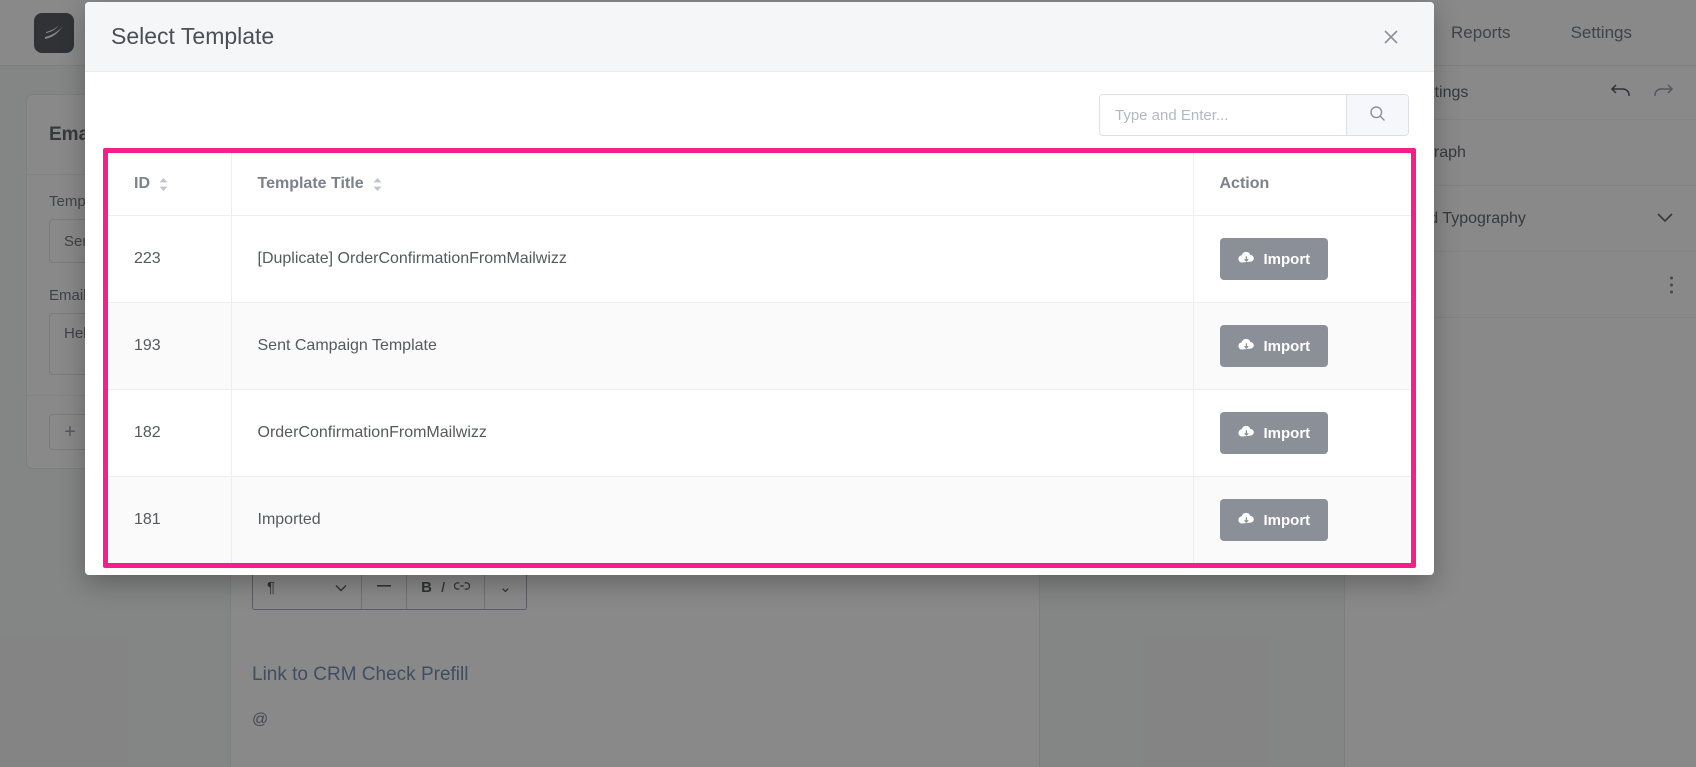  What do you see at coordinates (1223, 115) in the screenshot?
I see `search-input` at bounding box center [1223, 115].